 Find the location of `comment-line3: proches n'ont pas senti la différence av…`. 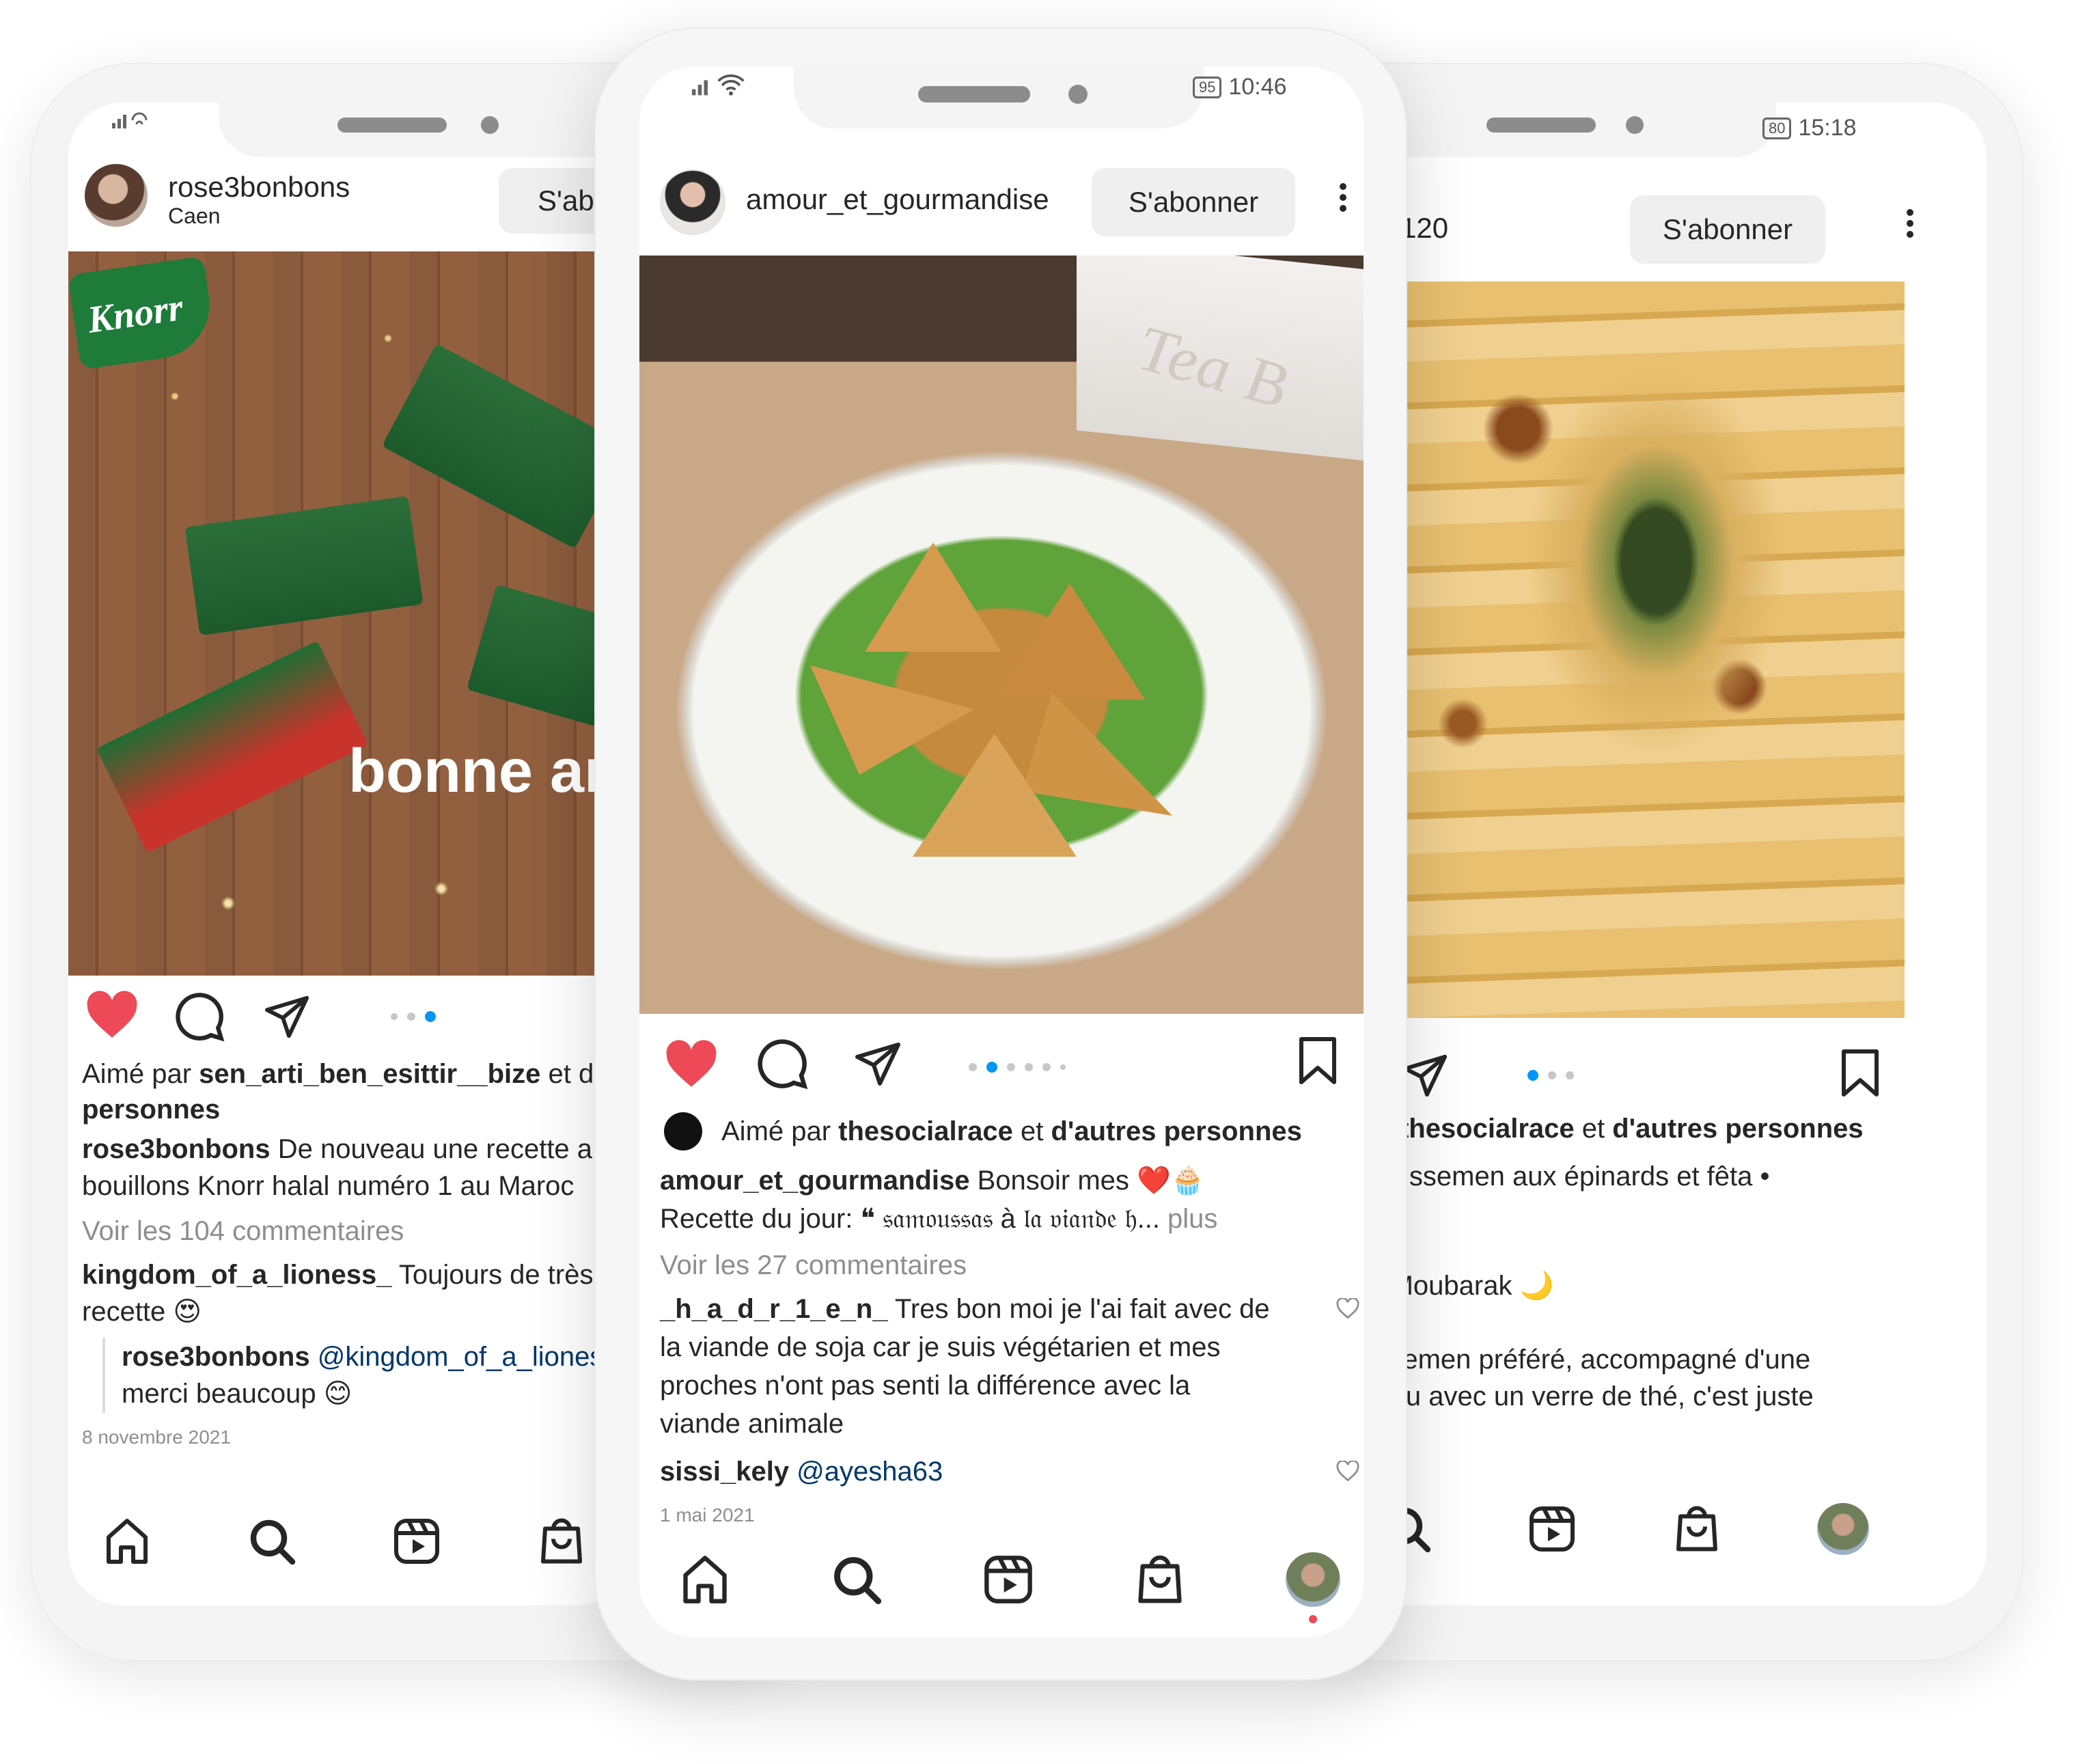

comment-line3: proches n'ont pas senti la différence av… is located at coordinates (925, 1385).